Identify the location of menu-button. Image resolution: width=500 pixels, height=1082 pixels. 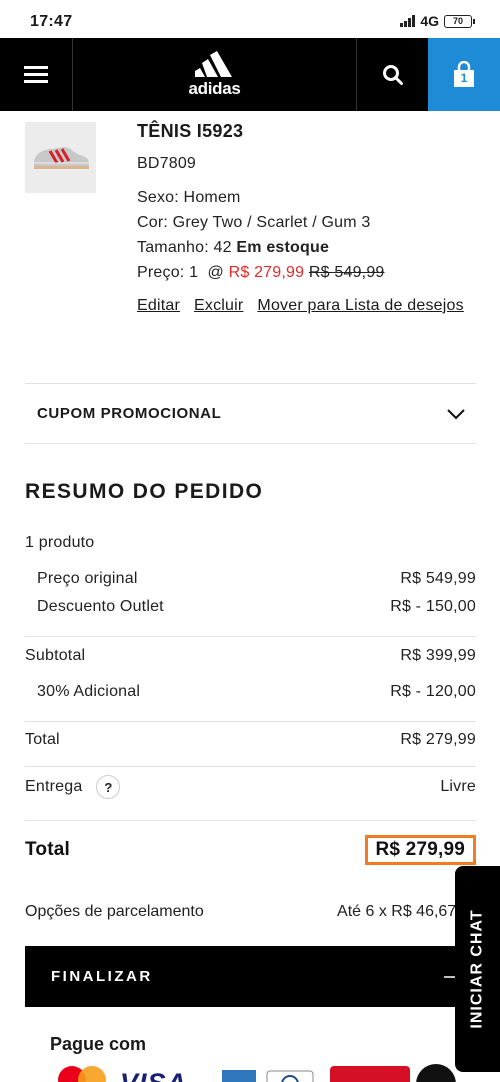
(36, 74).